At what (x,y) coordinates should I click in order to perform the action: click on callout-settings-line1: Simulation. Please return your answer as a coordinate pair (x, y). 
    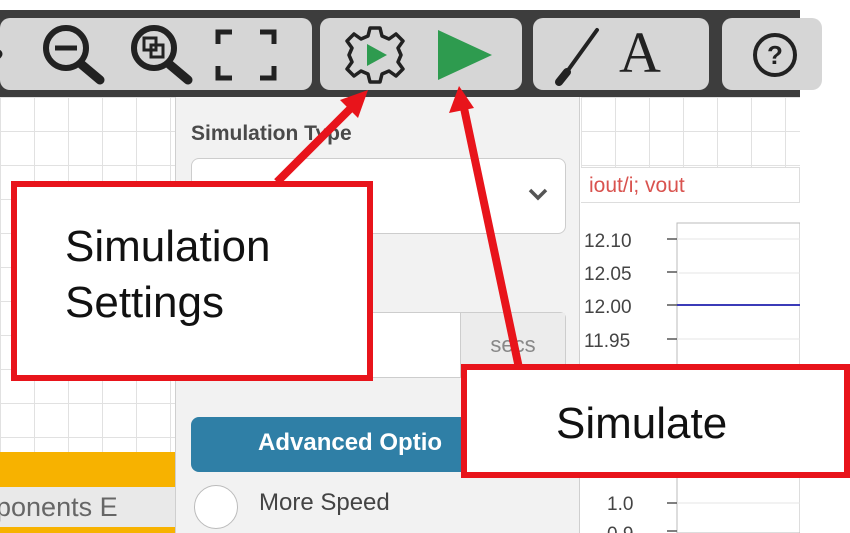
    Looking at the image, I should click on (168, 246).